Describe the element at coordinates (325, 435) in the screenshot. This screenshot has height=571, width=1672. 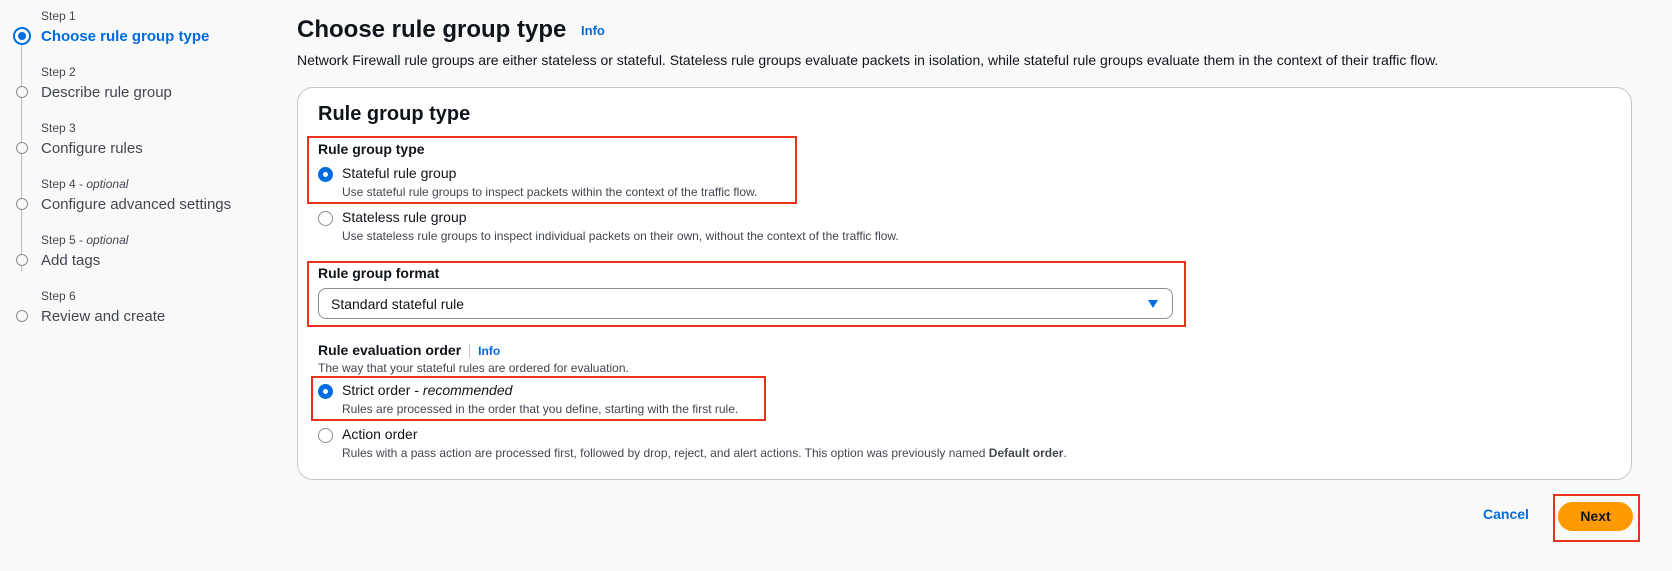
I see `action-order-radio` at that location.